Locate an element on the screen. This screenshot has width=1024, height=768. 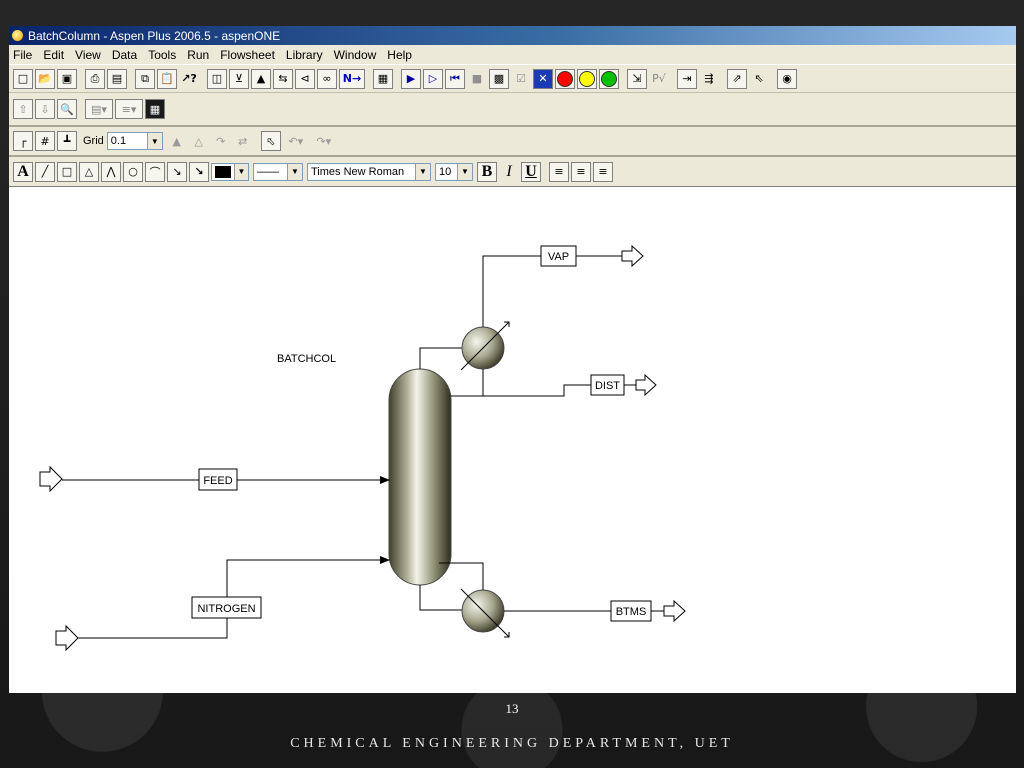
circle-tool-icon: ○ is located at coordinates (133, 171).